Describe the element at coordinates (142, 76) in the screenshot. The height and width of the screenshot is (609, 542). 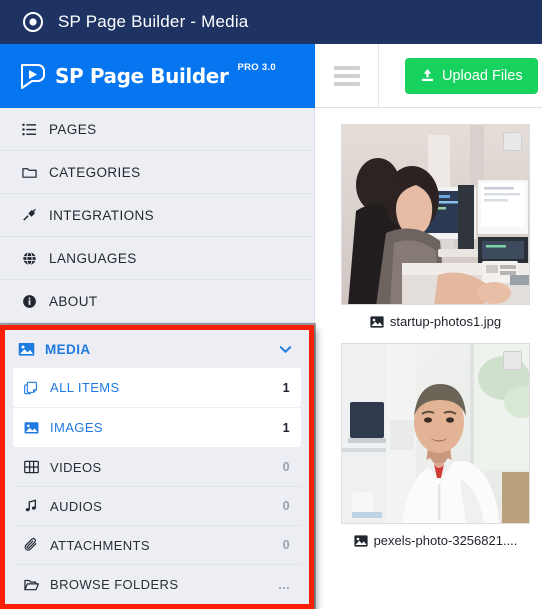
I see `brand-name: SP Page Builder` at that location.